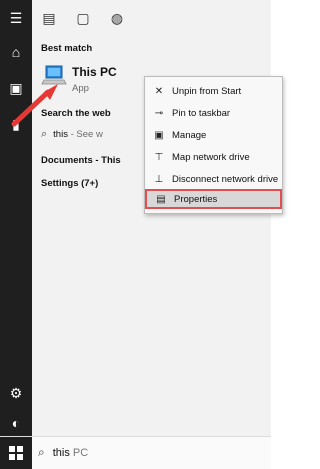 The width and height of the screenshot is (320, 469). I want to click on menu-item-properties: ▤ Properties, so click(213, 199).